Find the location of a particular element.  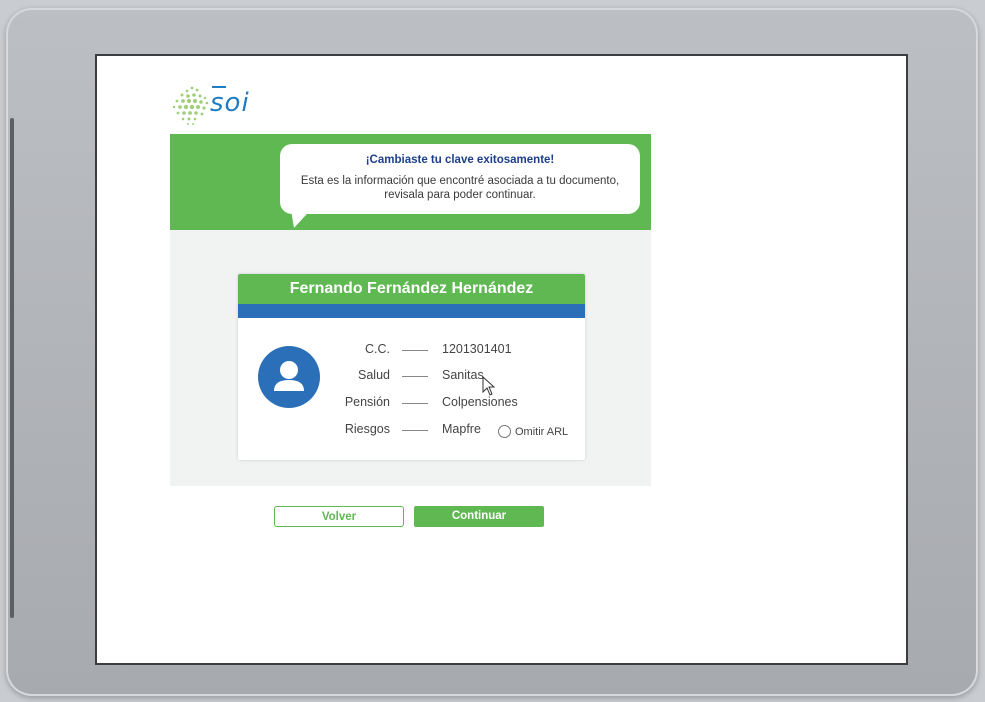

omit-arl-radio is located at coordinates (504, 431).